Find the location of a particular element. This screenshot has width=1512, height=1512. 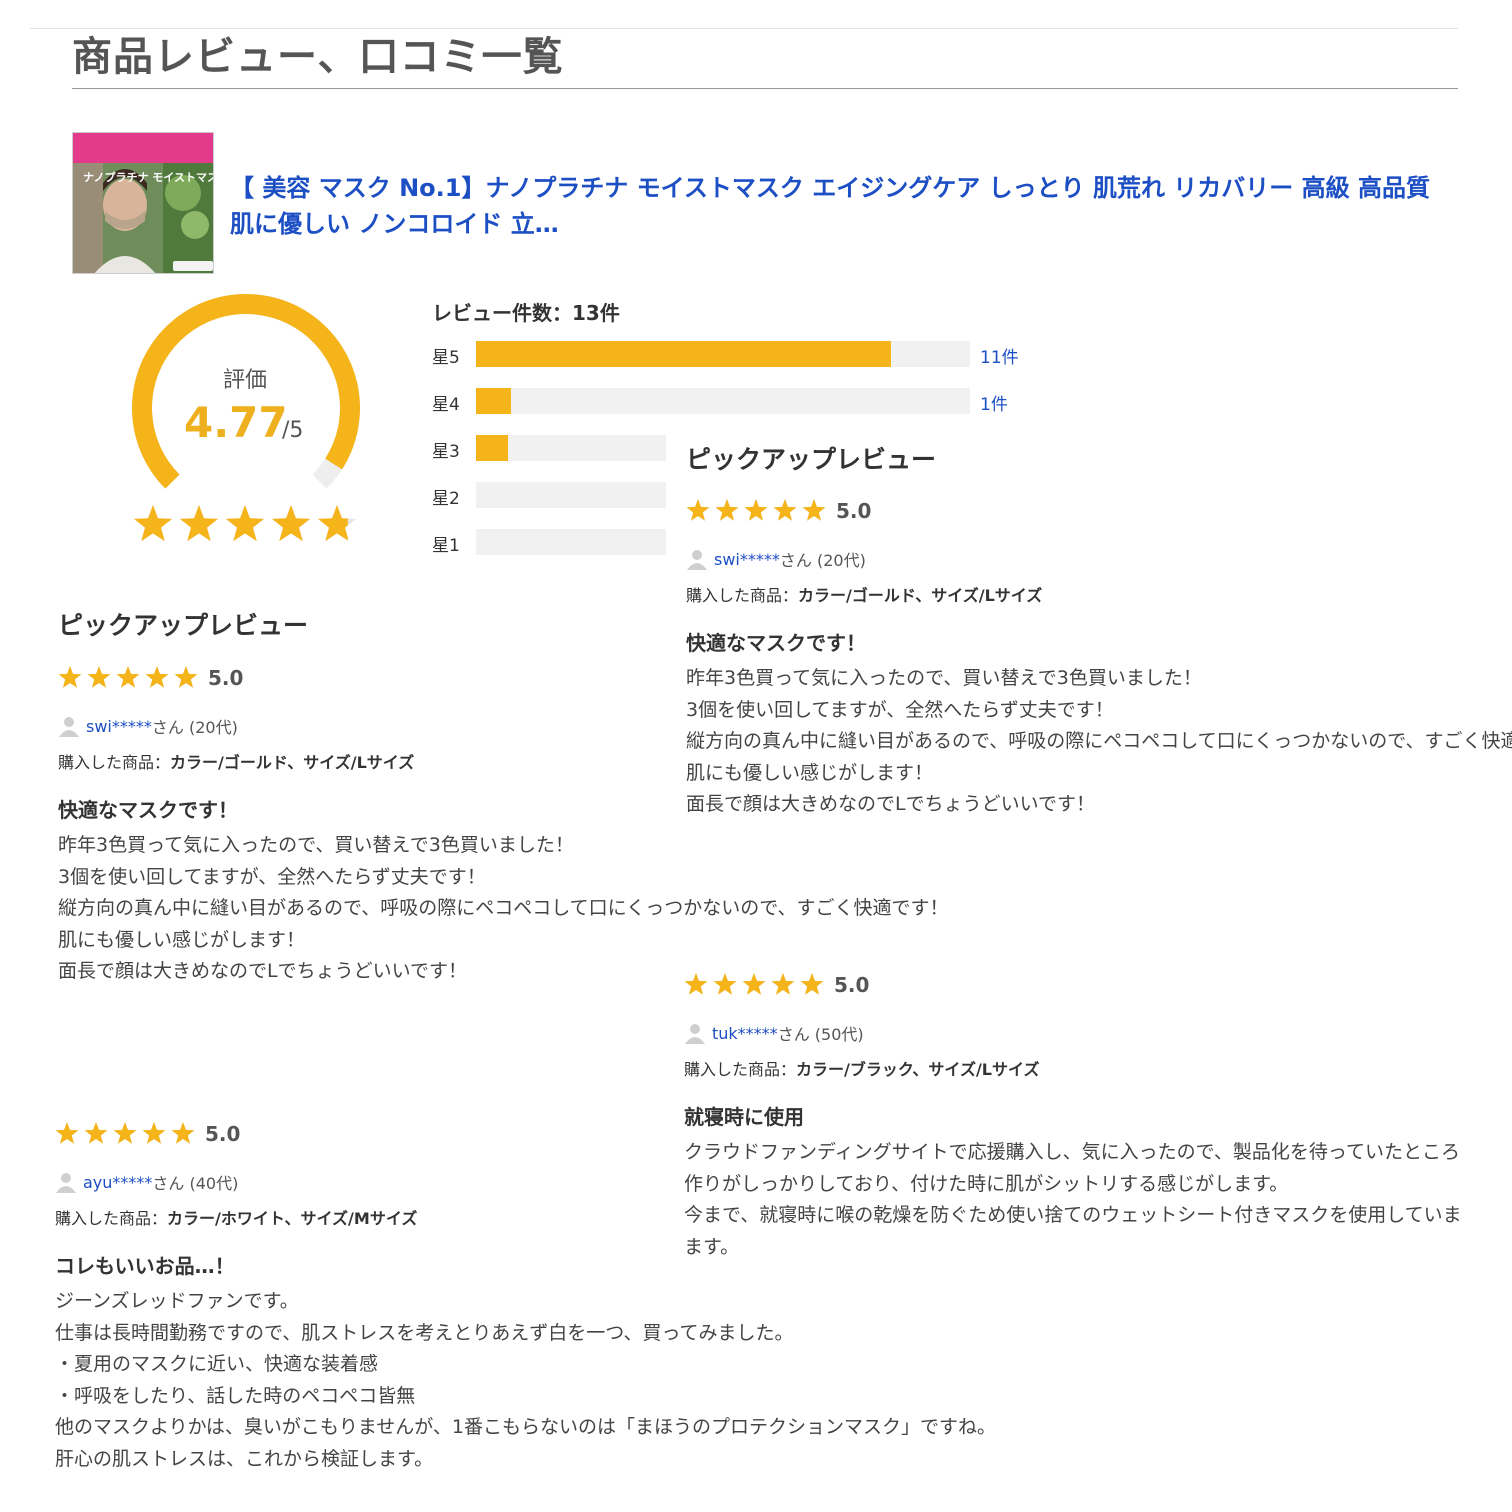

product-thumbnail: ナノプラチナ モイストマスク is located at coordinates (143, 203).